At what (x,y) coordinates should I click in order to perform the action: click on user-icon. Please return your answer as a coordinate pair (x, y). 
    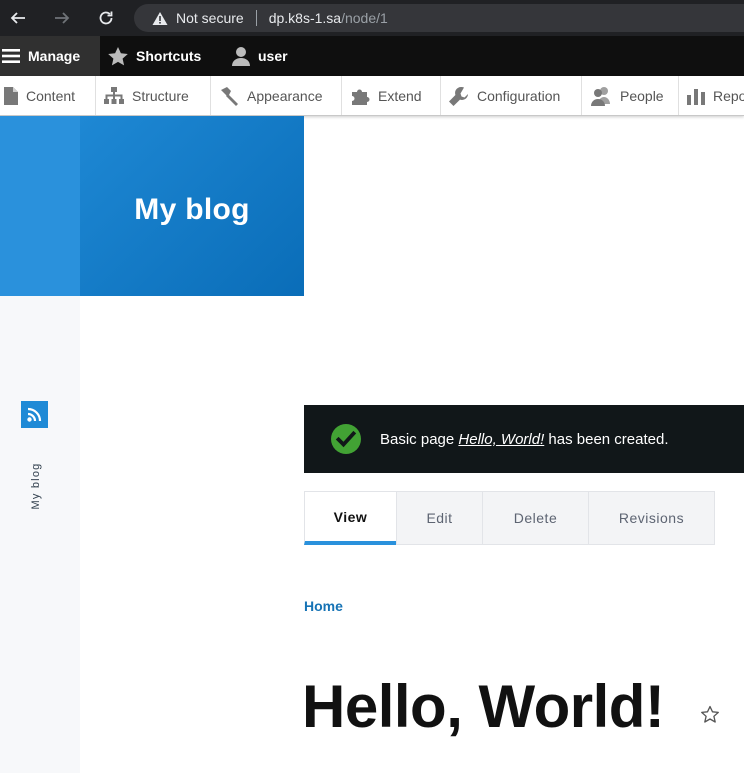
    Looking at the image, I should click on (241, 56).